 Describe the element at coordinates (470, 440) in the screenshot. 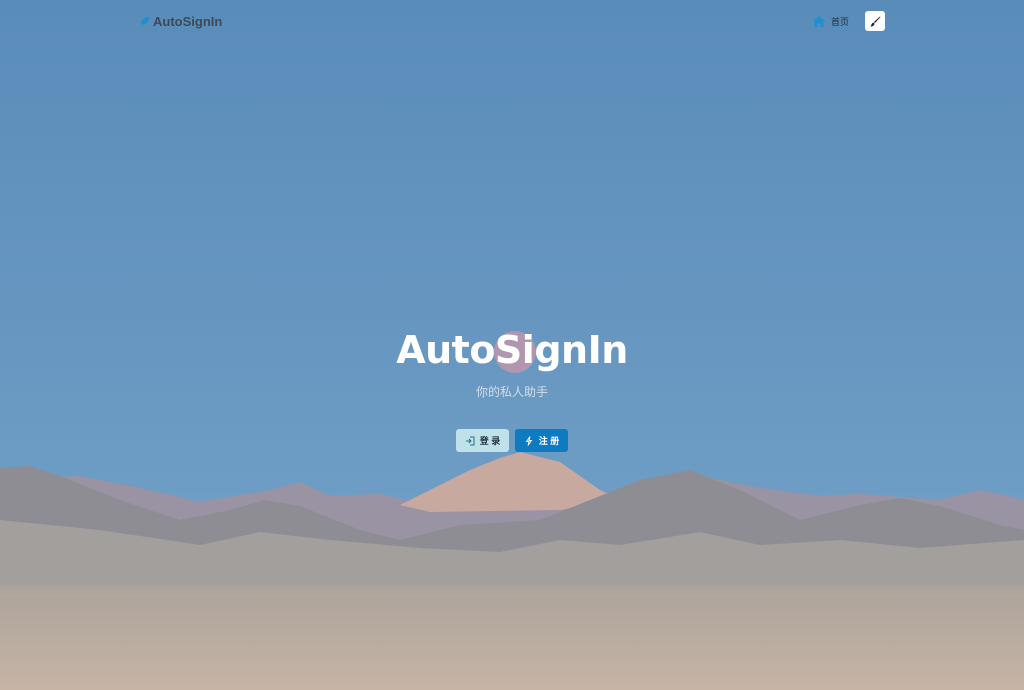

I see `sign-in-icon` at that location.